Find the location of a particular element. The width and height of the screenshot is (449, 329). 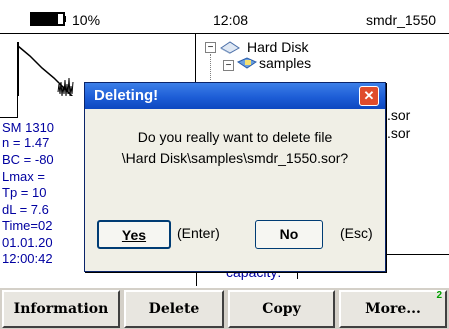

yes-button-label: Yes is located at coordinates (134, 235).